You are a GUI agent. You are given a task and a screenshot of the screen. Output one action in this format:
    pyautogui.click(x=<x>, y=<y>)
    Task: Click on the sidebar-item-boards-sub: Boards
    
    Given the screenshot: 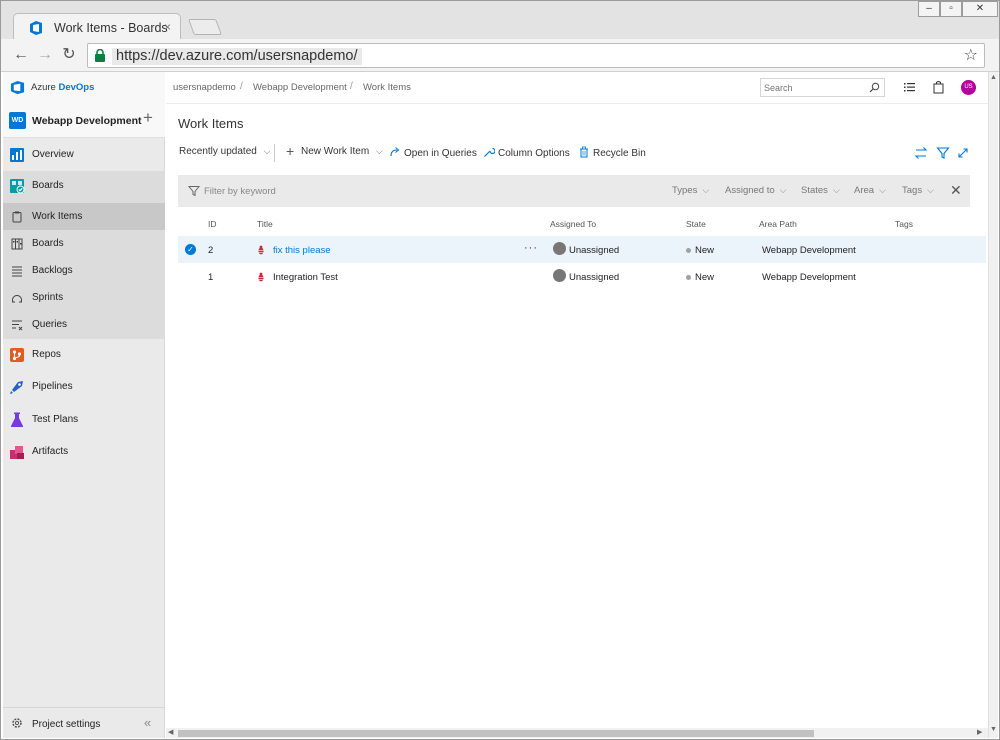 What is the action you would take?
    pyautogui.click(x=84, y=243)
    